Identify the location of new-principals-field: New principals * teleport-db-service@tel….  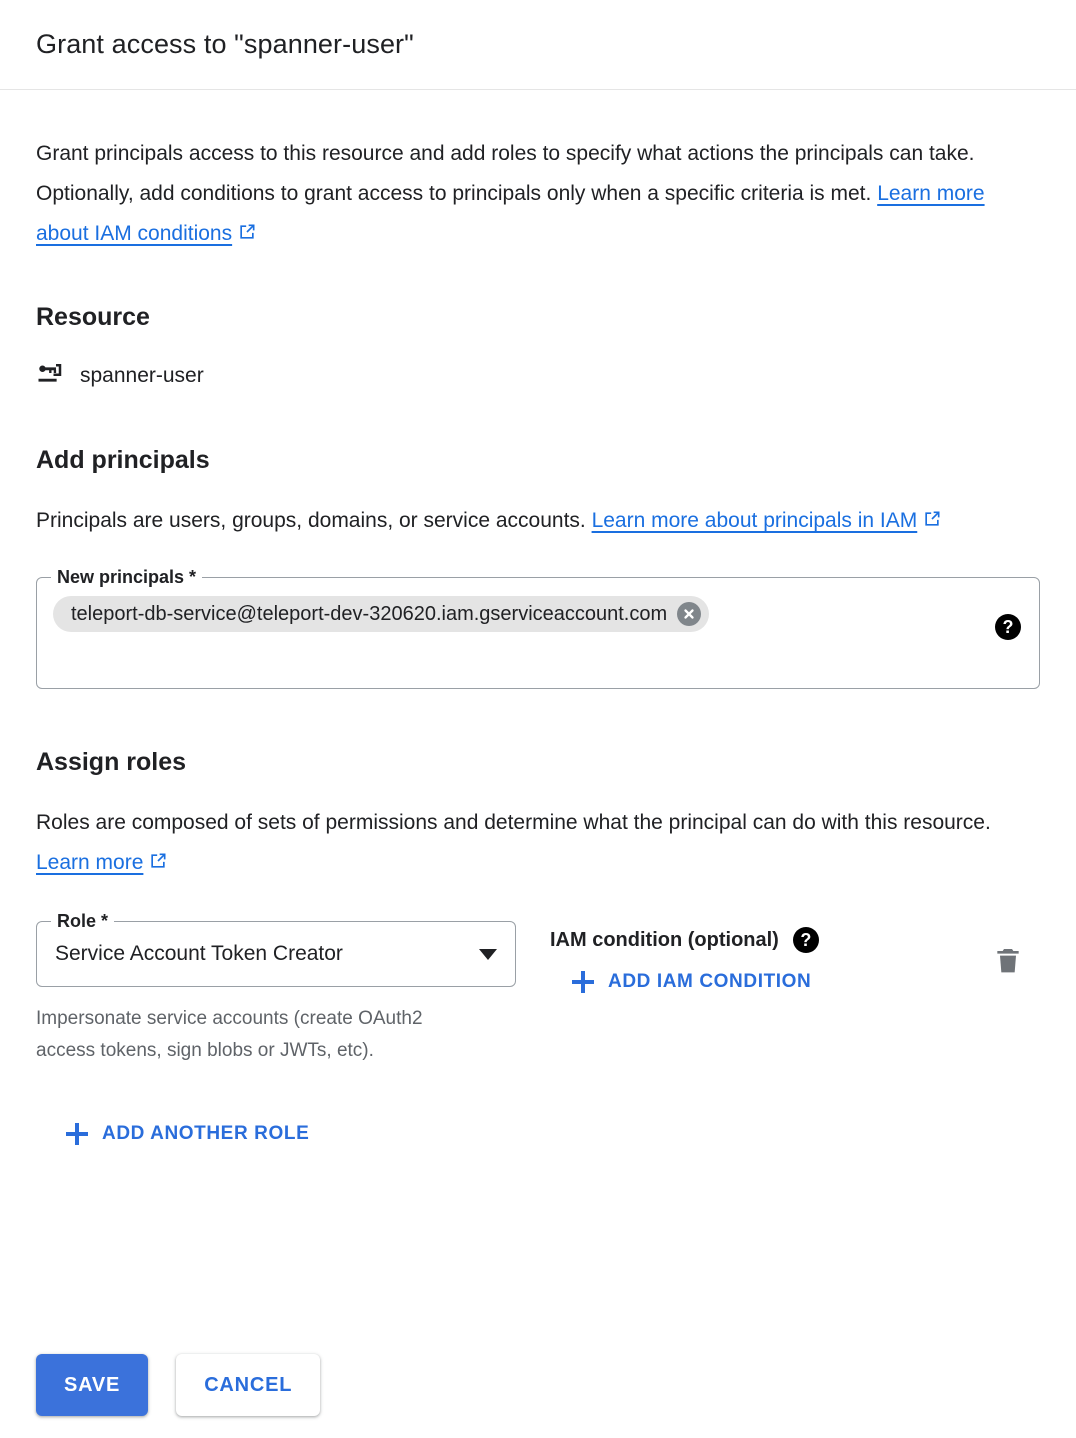
(538, 627).